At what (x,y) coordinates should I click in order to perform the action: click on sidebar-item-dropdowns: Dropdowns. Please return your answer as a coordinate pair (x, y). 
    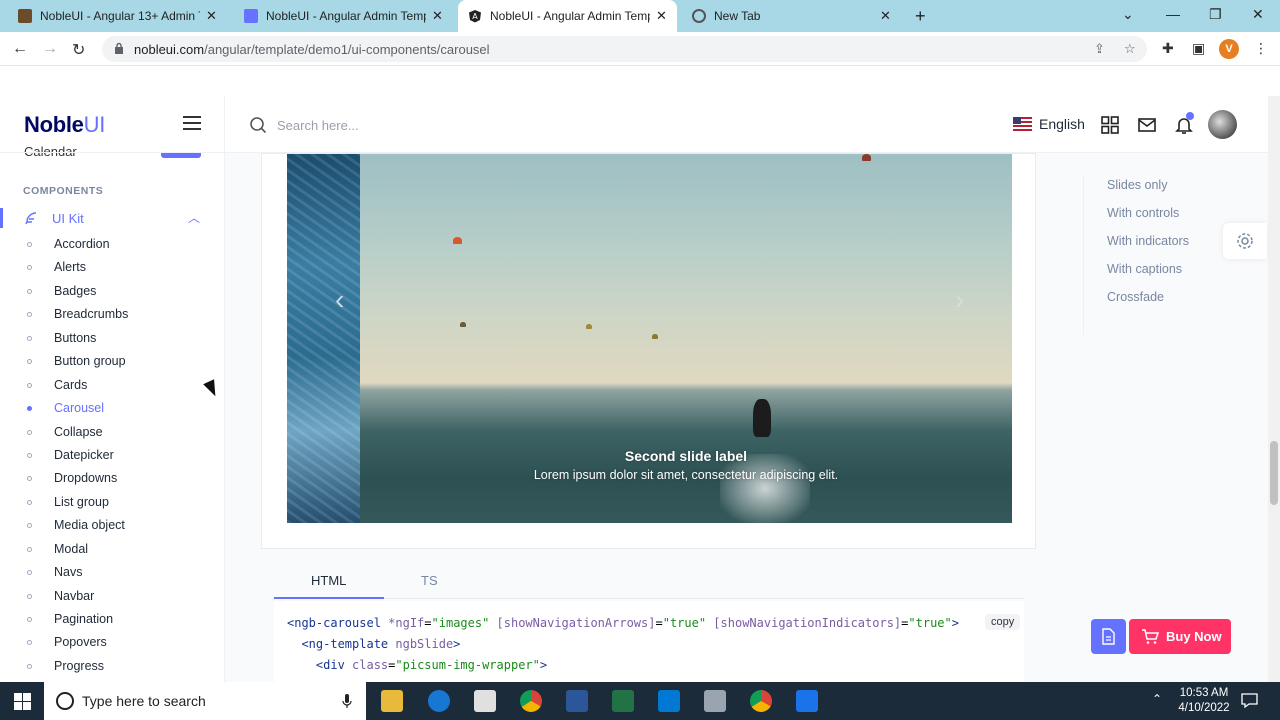
    Looking at the image, I should click on (112, 478).